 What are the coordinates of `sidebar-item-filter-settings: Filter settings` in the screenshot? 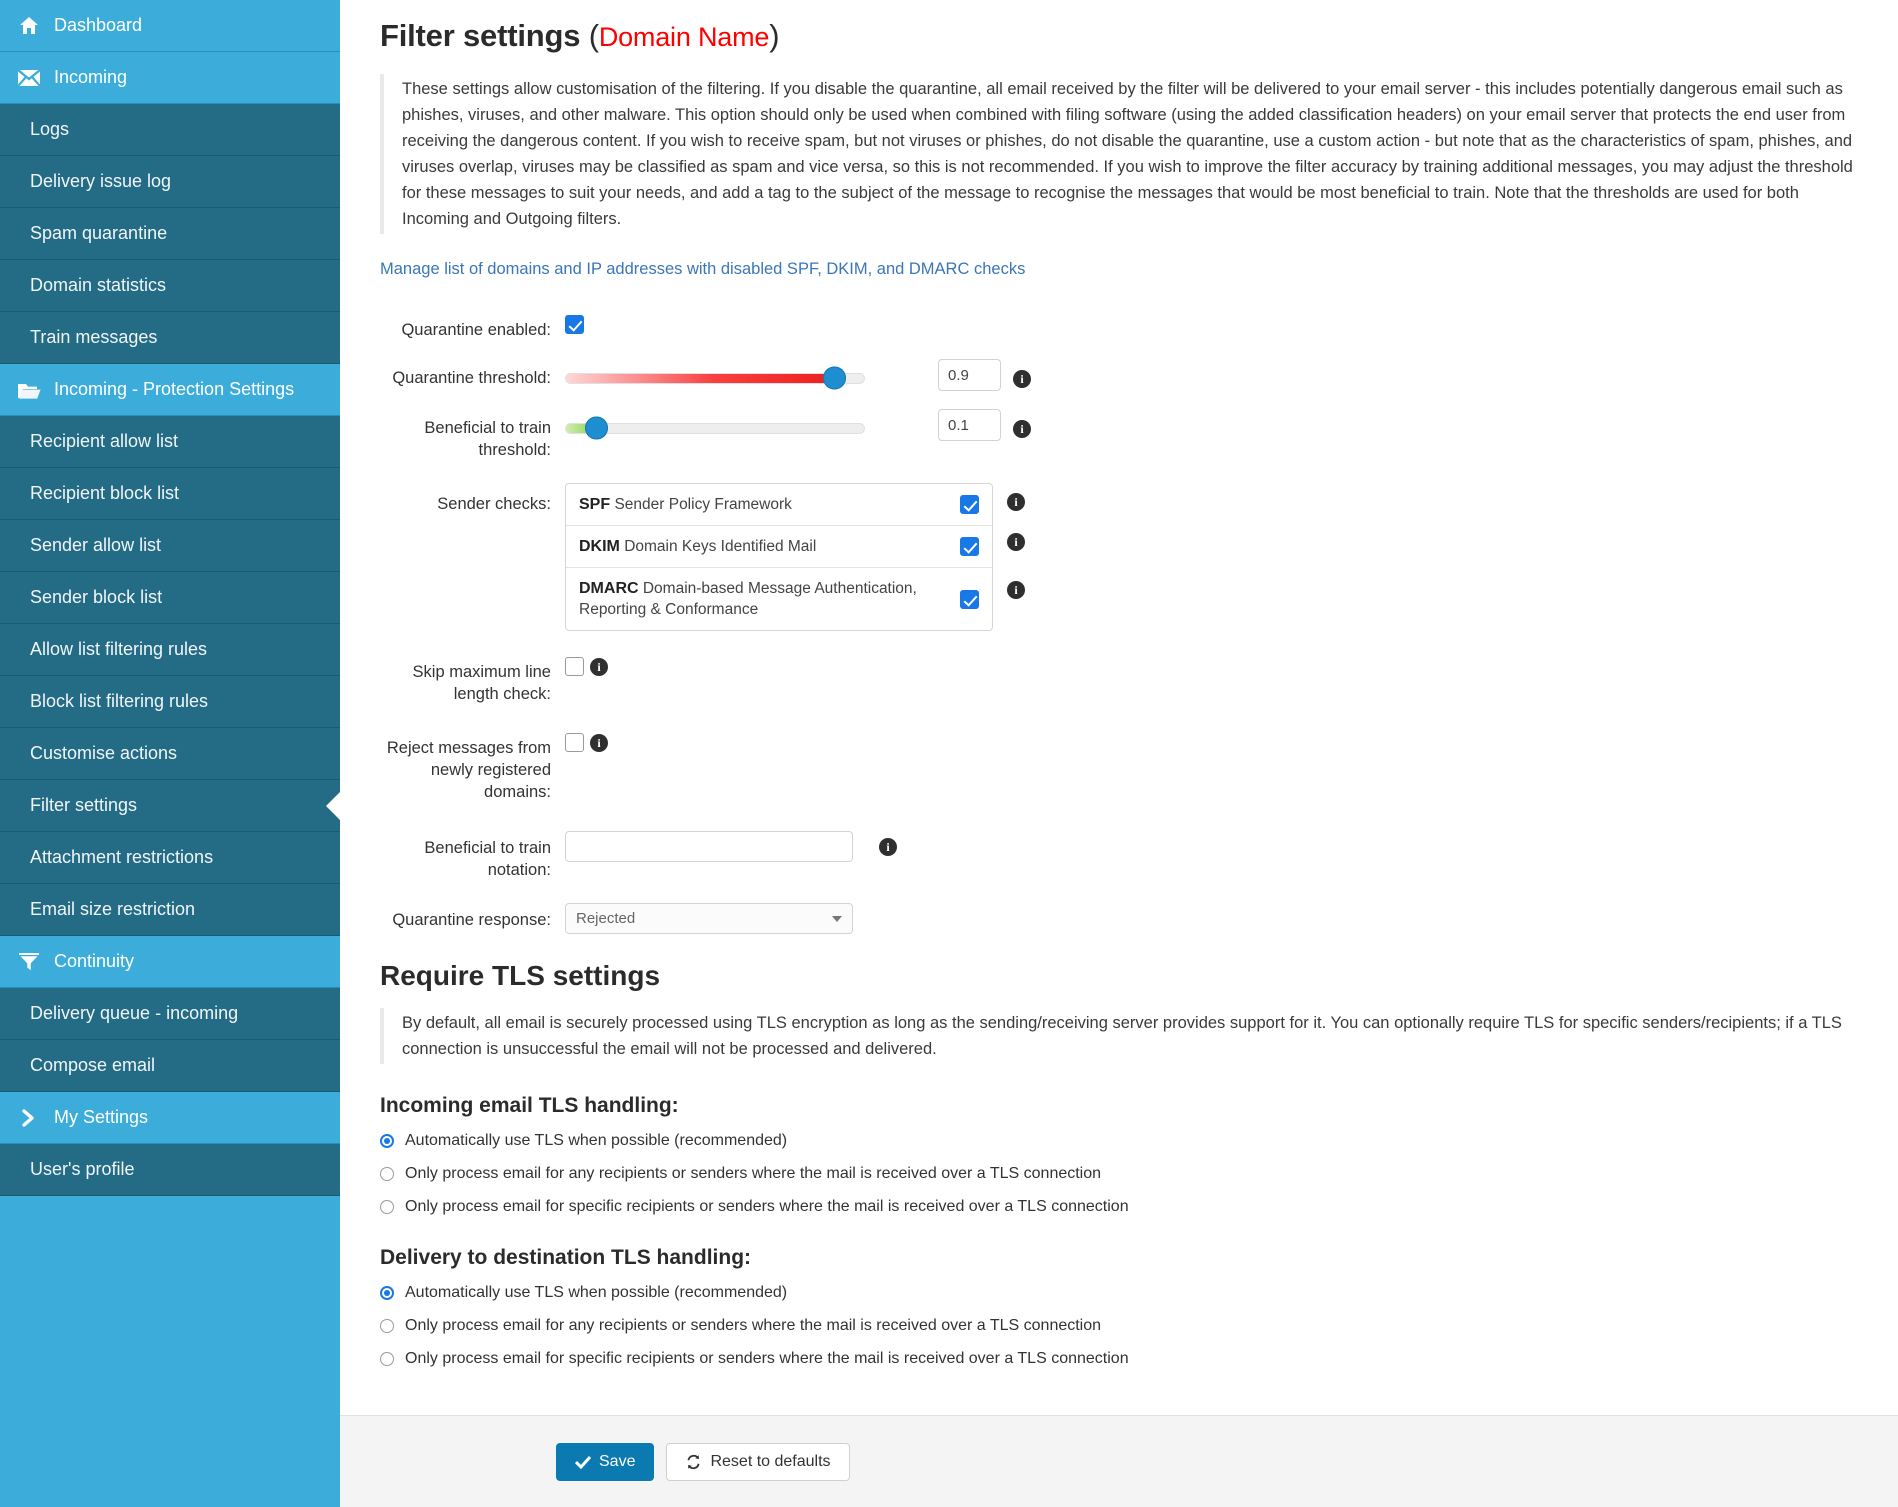 It's located at (170, 806).